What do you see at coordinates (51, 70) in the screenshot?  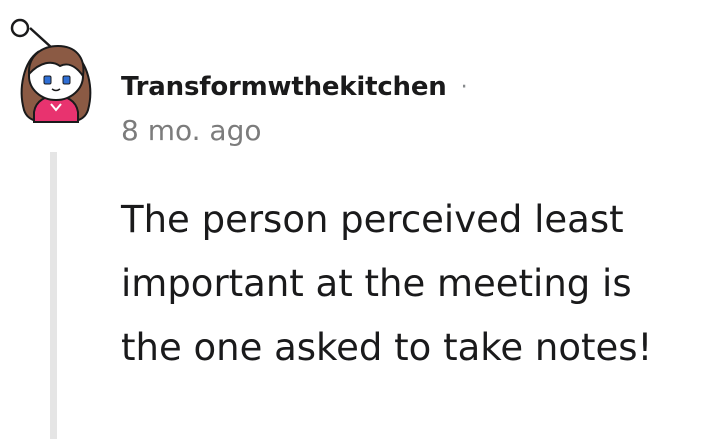 I see `snoo-avatar-icon` at bounding box center [51, 70].